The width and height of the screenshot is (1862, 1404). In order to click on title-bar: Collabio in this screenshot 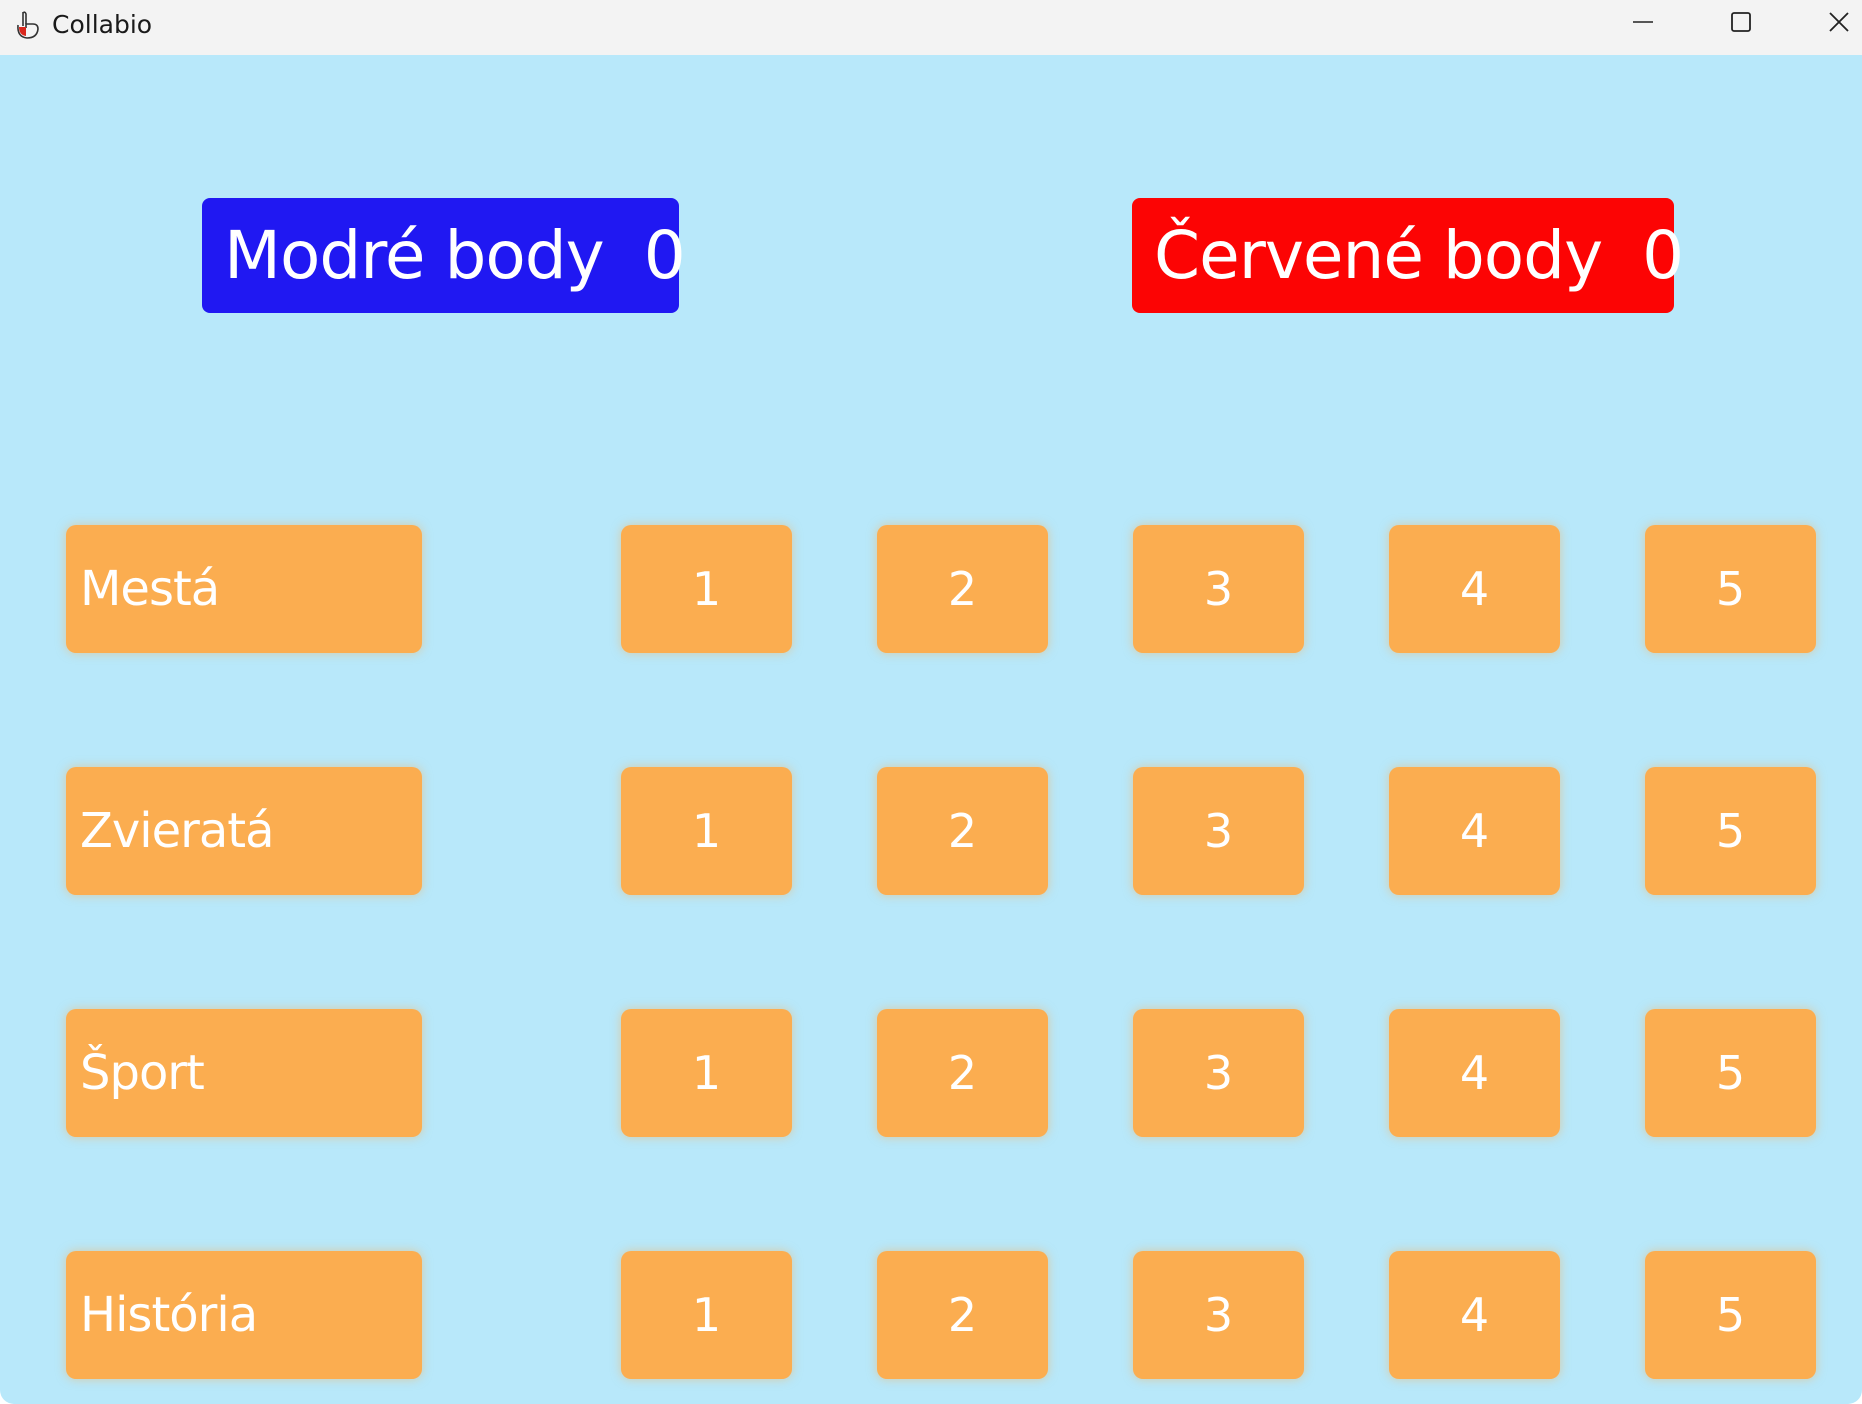, I will do `click(931, 27)`.